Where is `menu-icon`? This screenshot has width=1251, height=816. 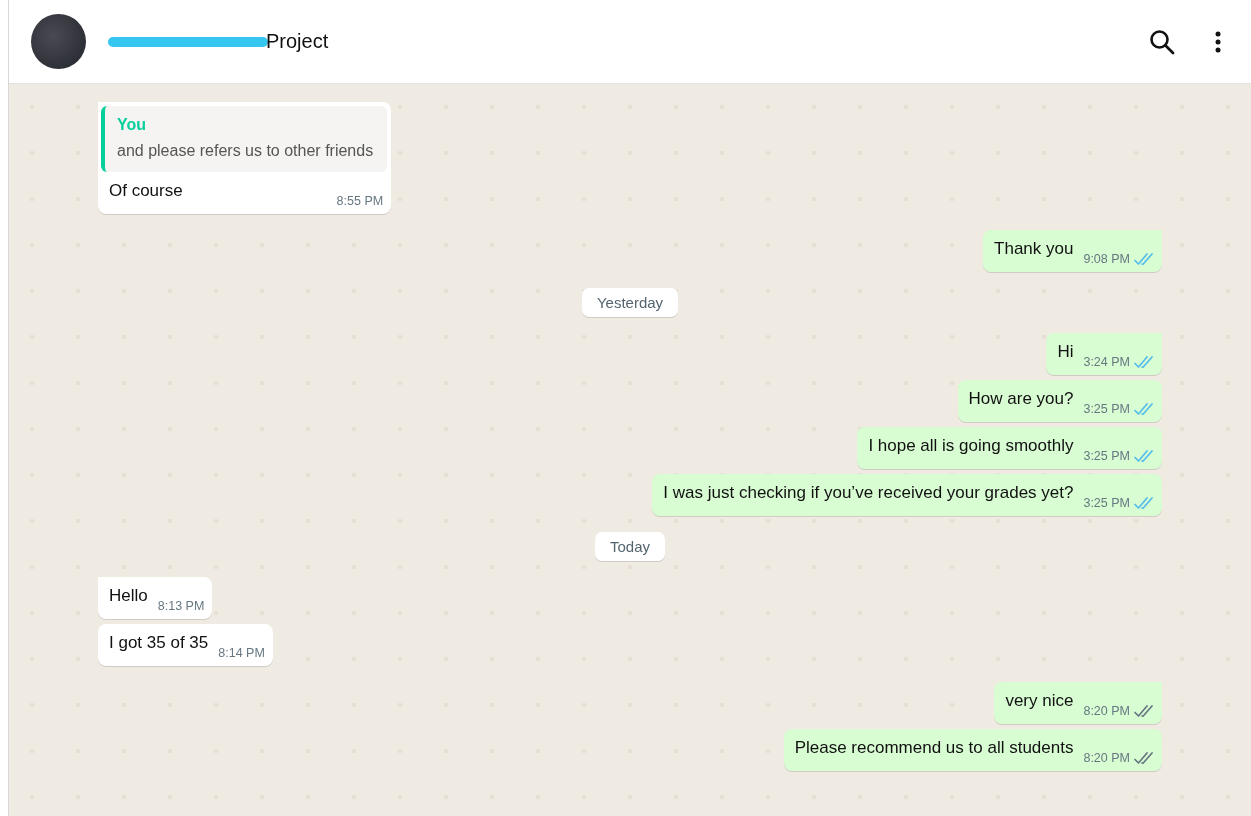
menu-icon is located at coordinates (1218, 41).